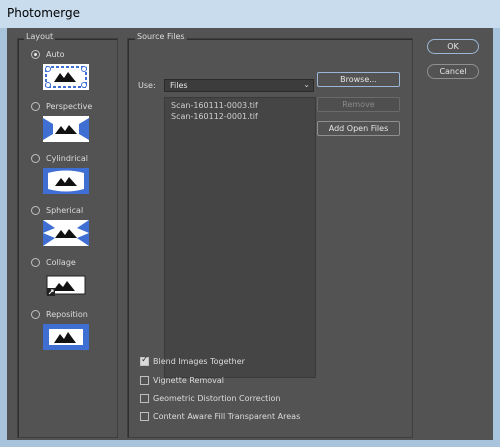  I want to click on blend-images-checkbox, so click(144, 360).